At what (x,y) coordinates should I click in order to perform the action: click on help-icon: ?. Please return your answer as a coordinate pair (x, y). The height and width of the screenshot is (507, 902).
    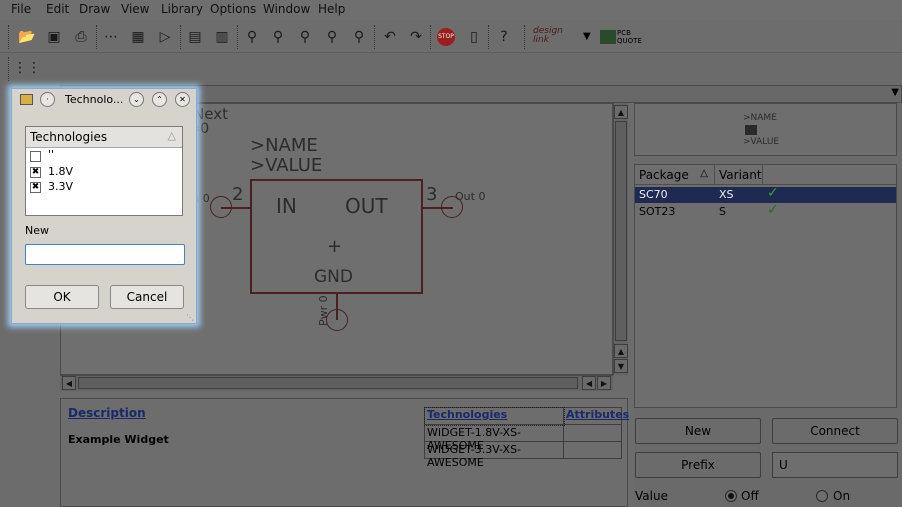
    Looking at the image, I should click on (504, 37).